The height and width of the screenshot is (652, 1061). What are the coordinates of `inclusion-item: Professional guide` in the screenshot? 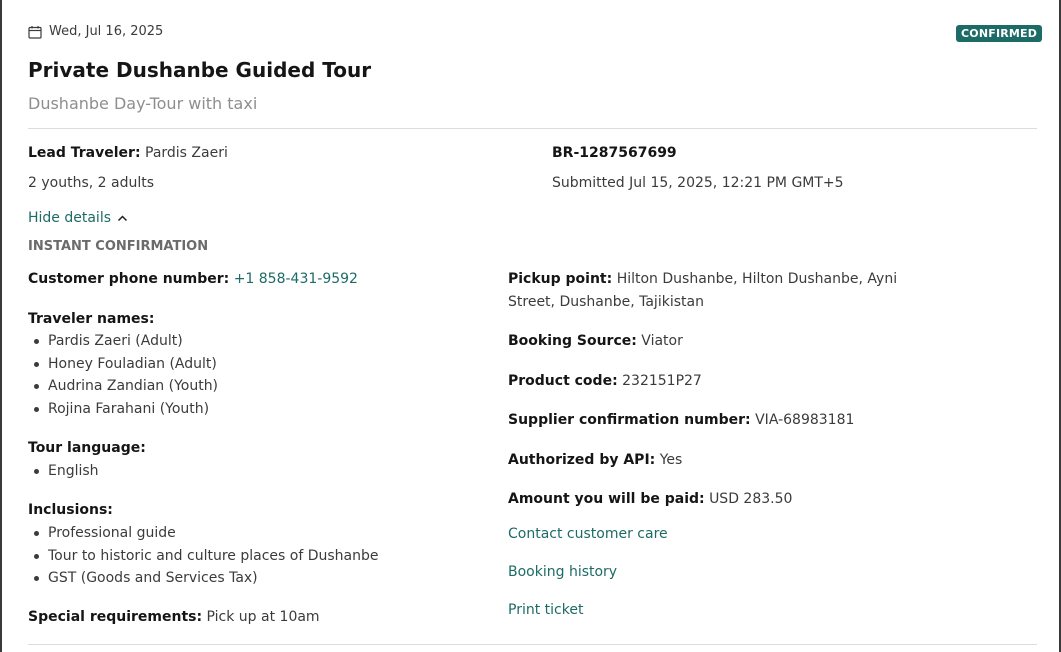 It's located at (203, 533).